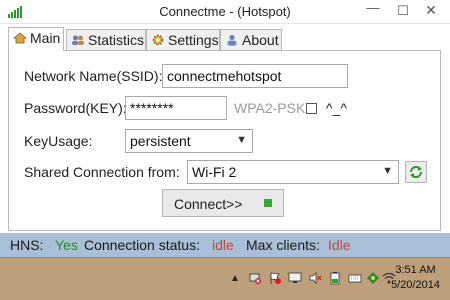  What do you see at coordinates (355, 278) in the screenshot?
I see `keyboard-icon` at bounding box center [355, 278].